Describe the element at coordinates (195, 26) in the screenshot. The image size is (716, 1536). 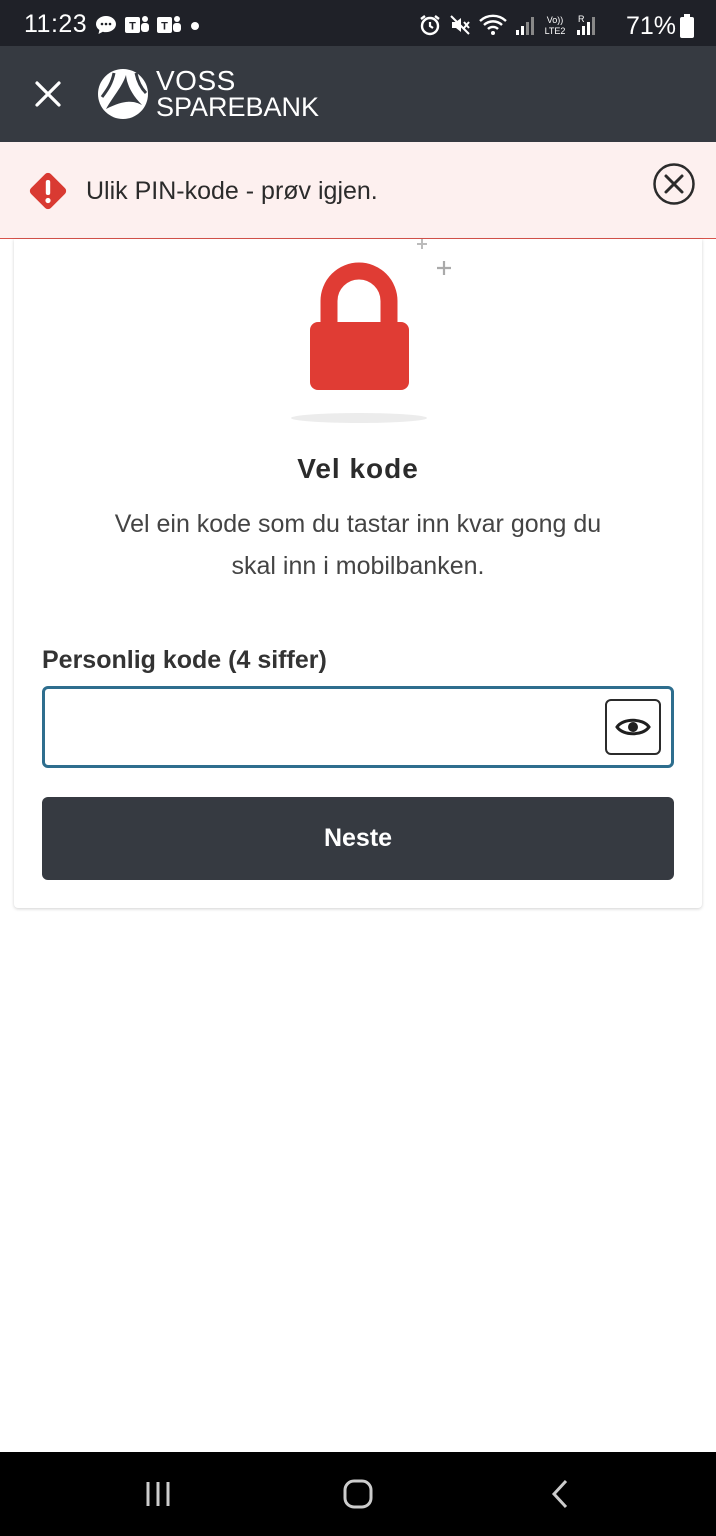
I see `more-notifications-dot-icon` at that location.